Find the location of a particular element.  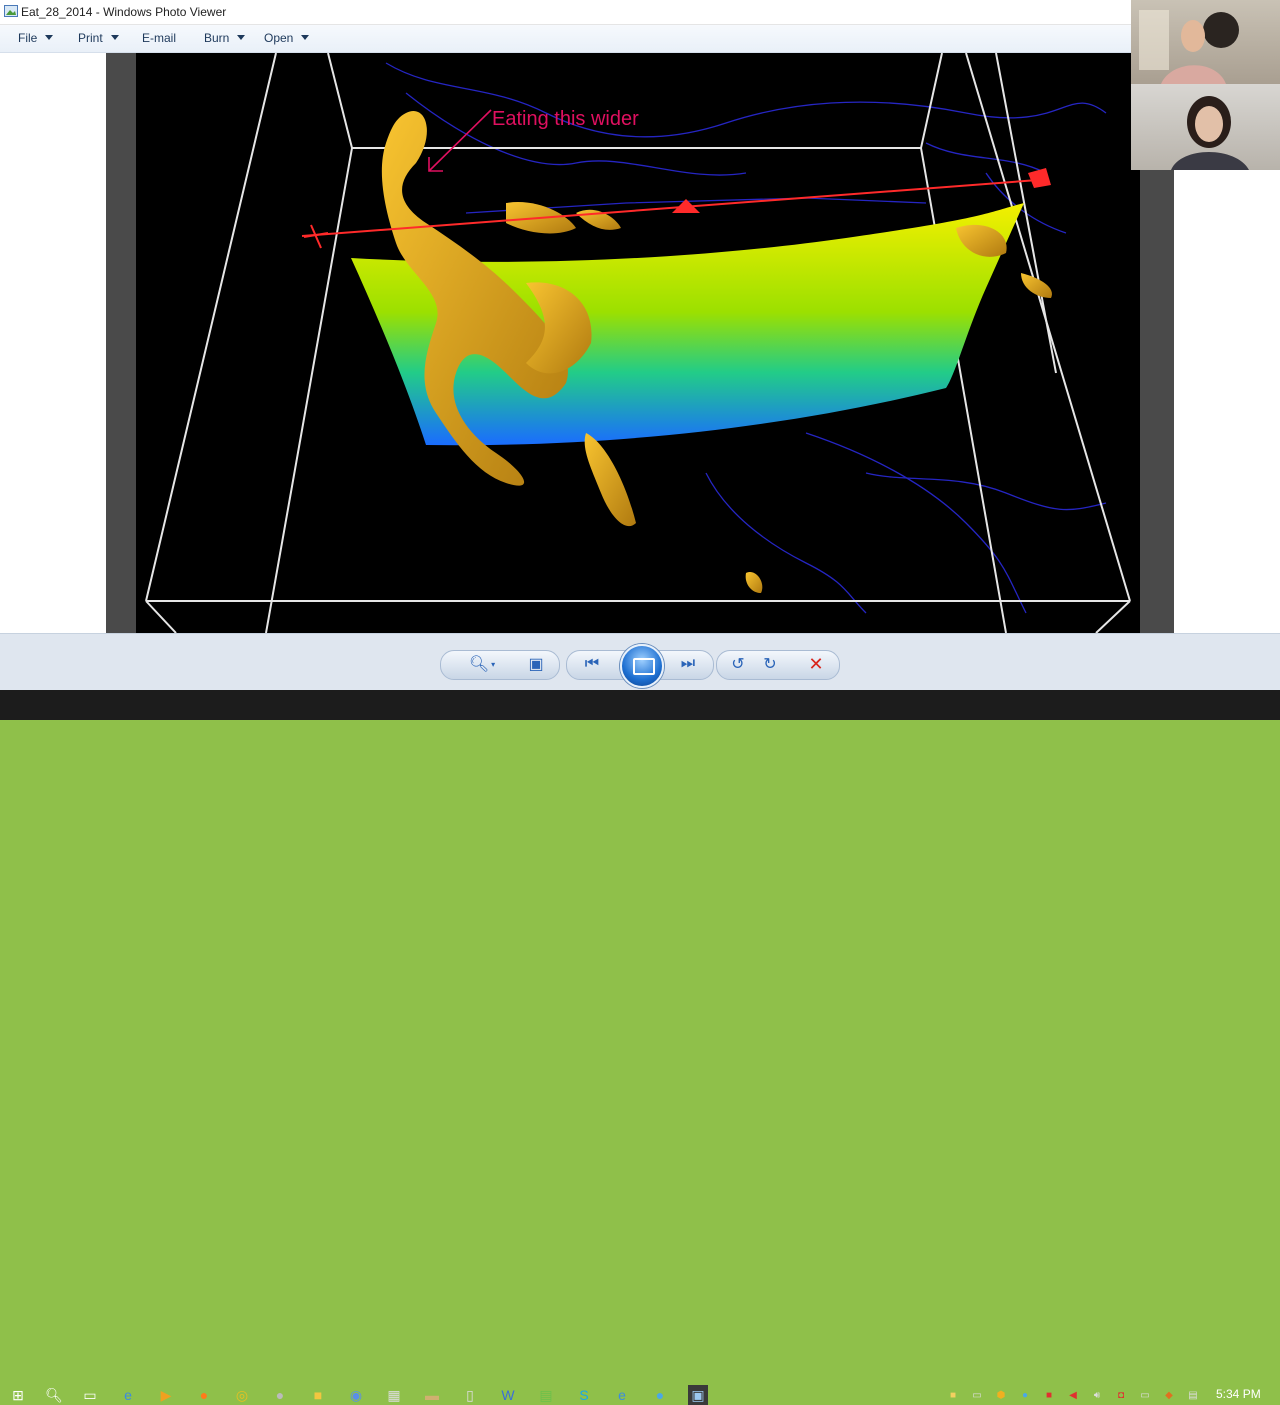

menu-email-label: E-mail is located at coordinates (159, 38).